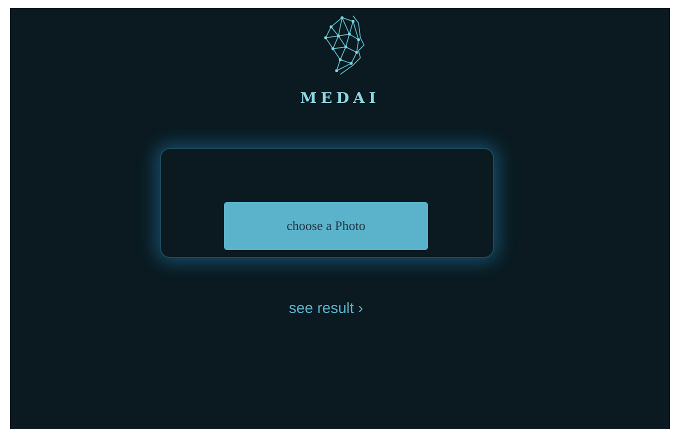  Describe the element at coordinates (326, 309) in the screenshot. I see `see-result-link: see result ›` at that location.